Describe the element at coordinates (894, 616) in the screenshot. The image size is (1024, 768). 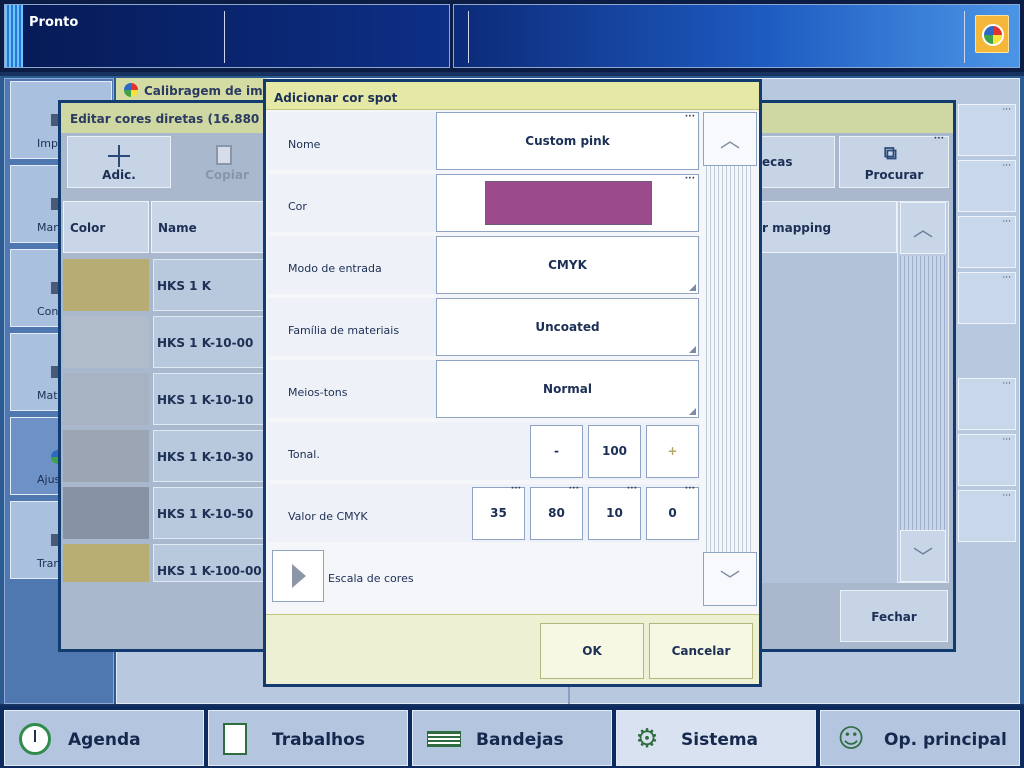
I see `close-button: Fechar` at that location.